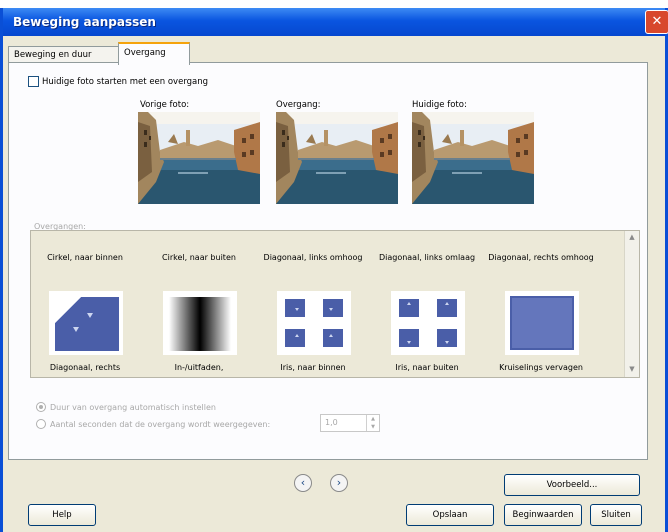 The image size is (668, 532). Describe the element at coordinates (656, 22) in the screenshot. I see `close-icon: ✕` at that location.